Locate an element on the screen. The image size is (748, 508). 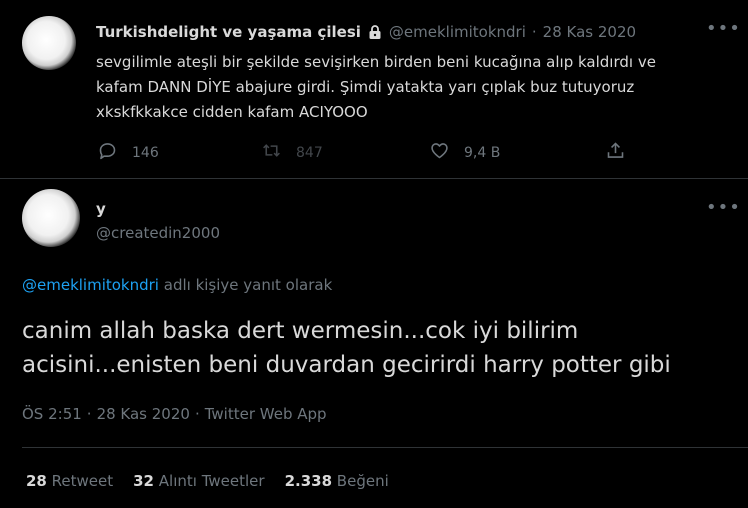
like-button: 9,4 B is located at coordinates (464, 152).